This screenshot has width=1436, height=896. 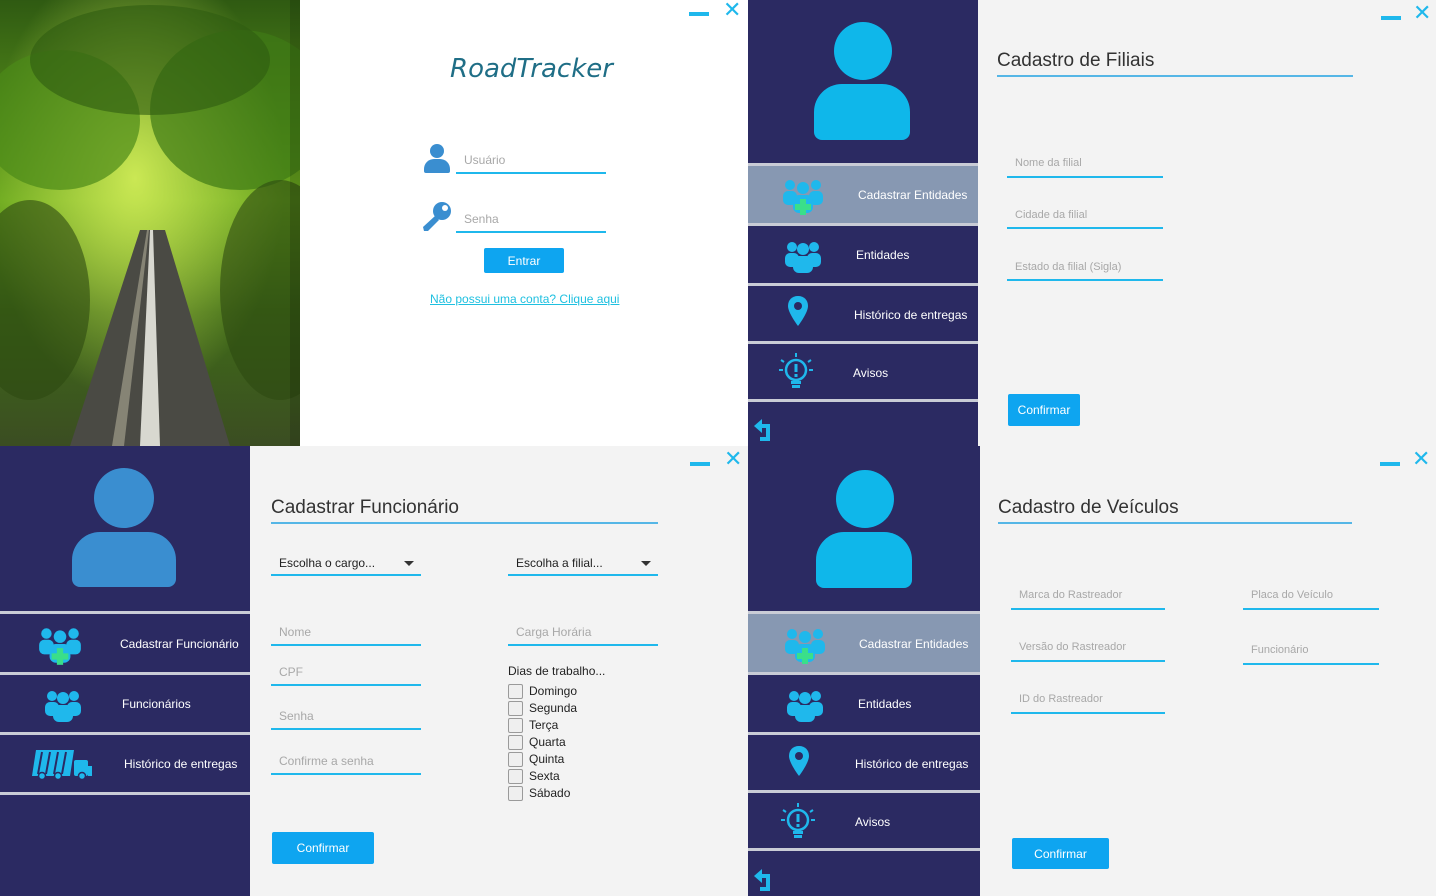 What do you see at coordinates (295, 632) in the screenshot?
I see `placeholder: Nome` at bounding box center [295, 632].